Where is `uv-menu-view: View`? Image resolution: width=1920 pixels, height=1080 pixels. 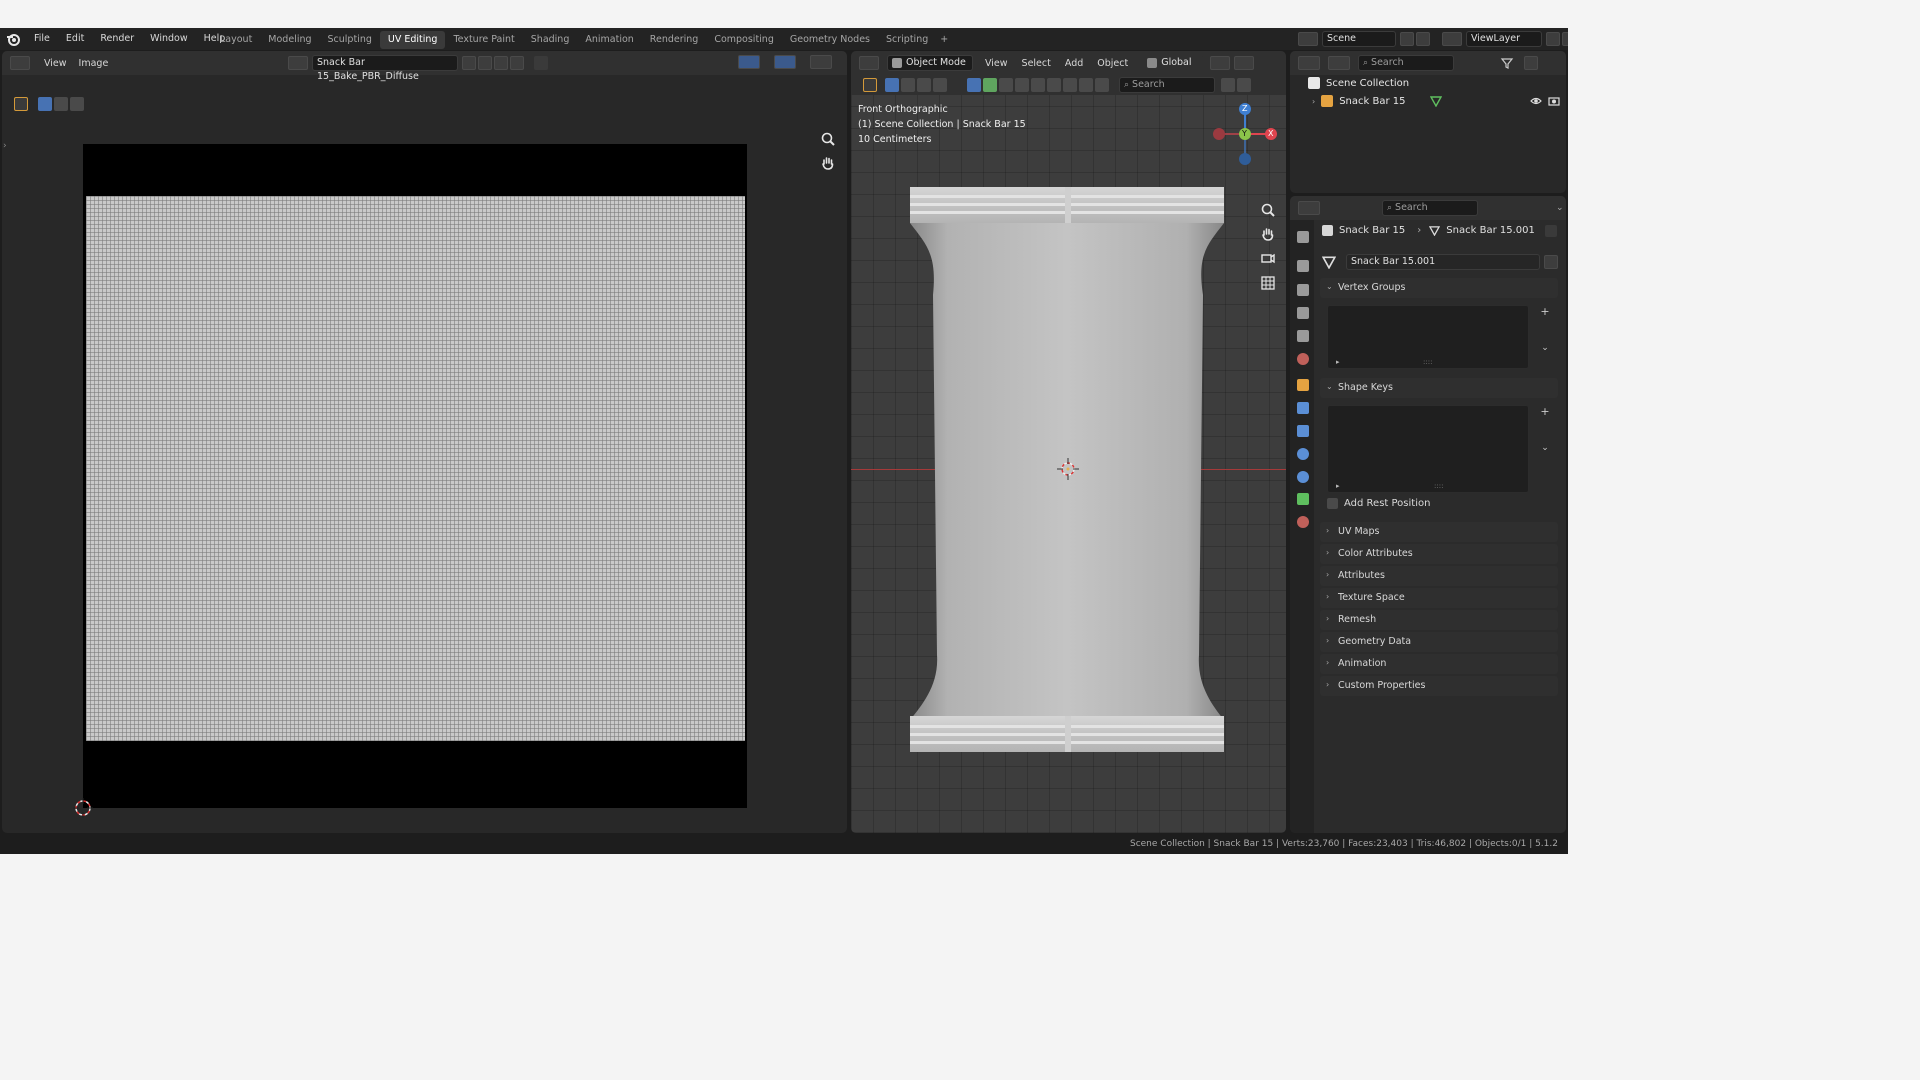 uv-menu-view: View is located at coordinates (55, 63).